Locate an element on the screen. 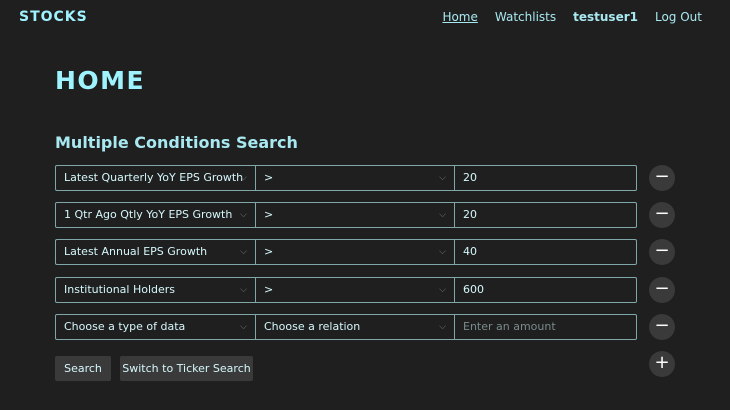  data-type-value: Choose a type of data is located at coordinates (125, 326).